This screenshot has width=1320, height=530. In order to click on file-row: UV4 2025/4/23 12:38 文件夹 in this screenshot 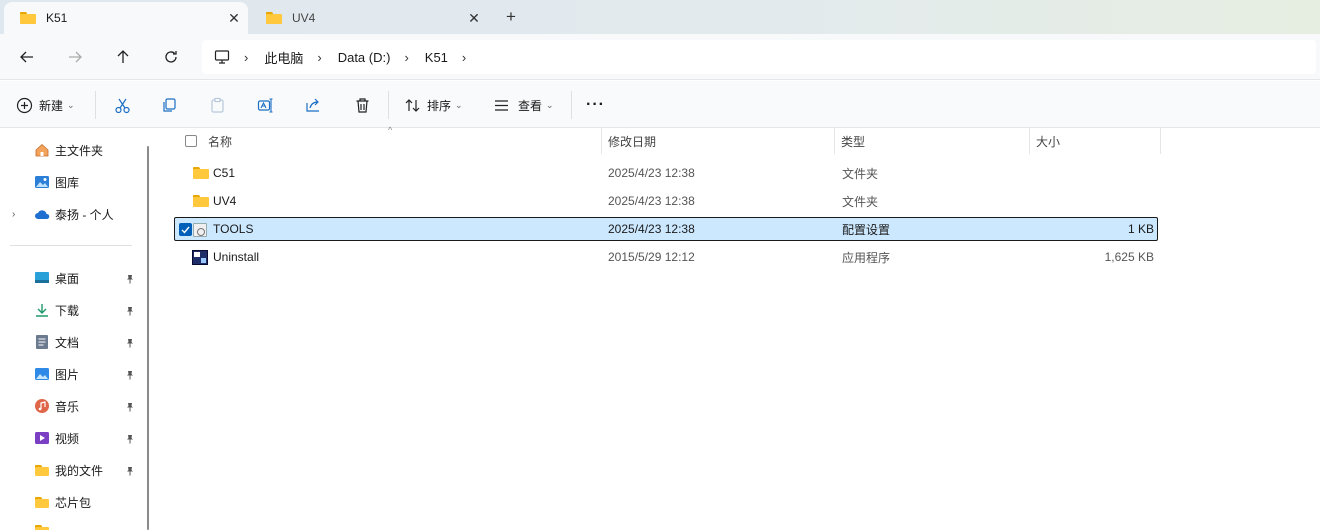, I will do `click(666, 201)`.